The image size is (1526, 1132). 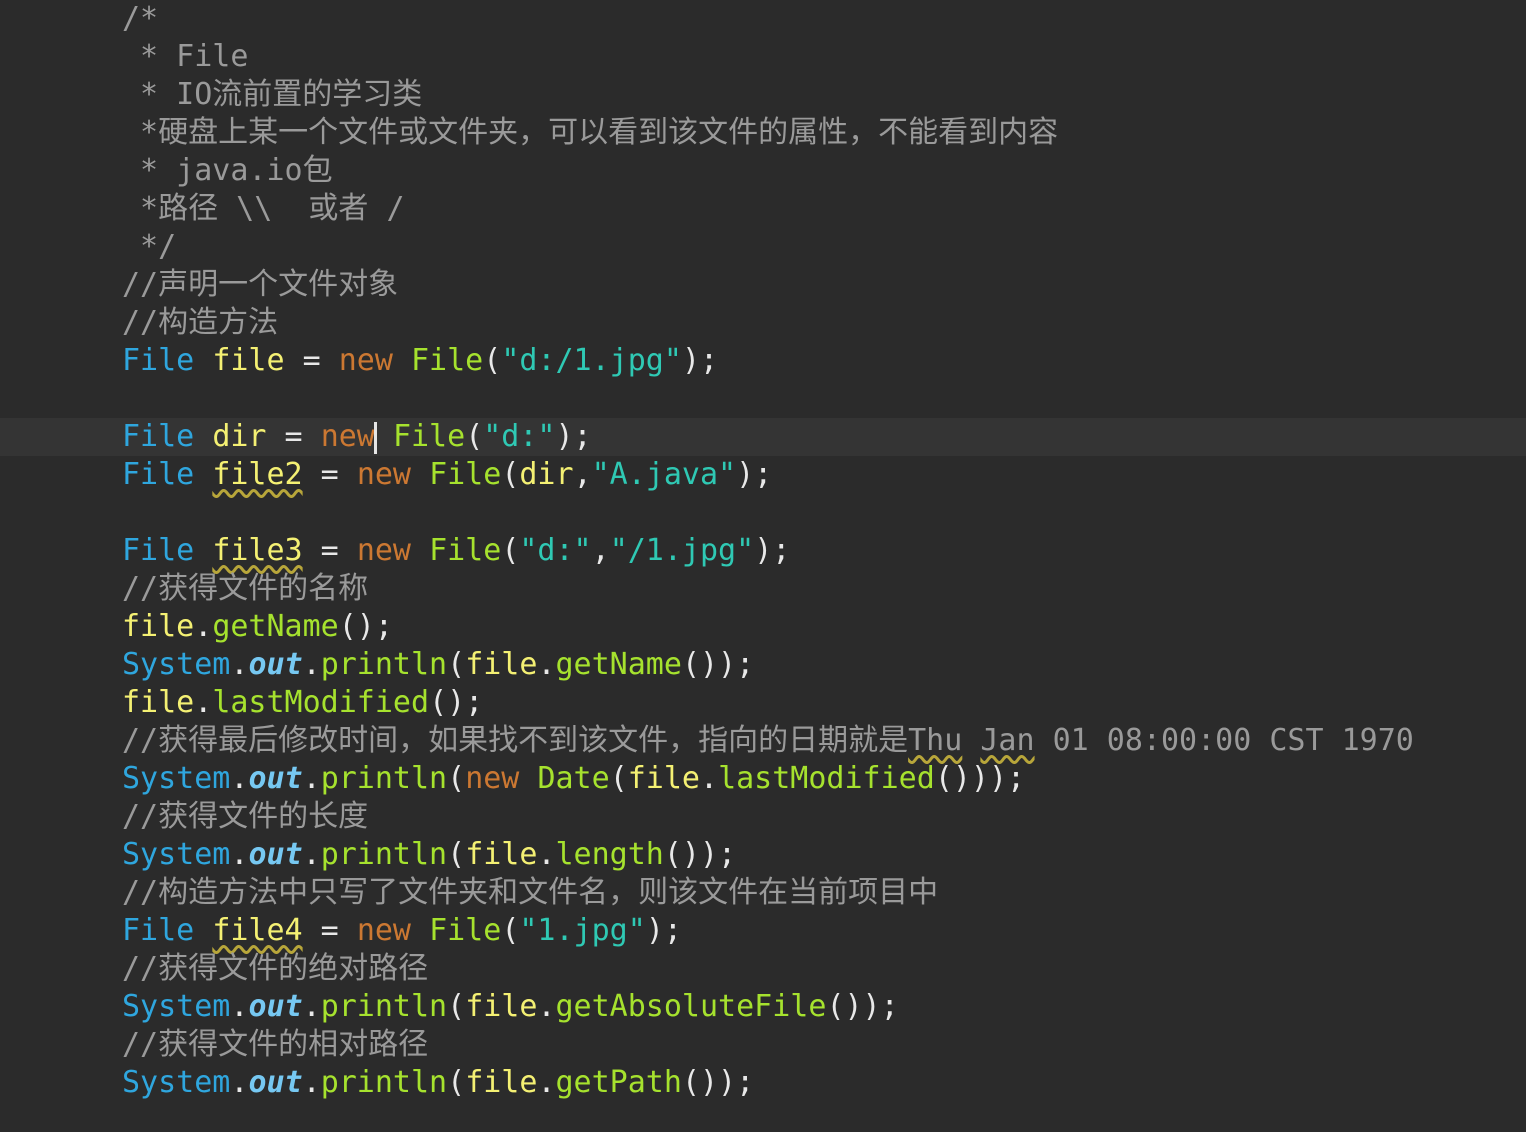 What do you see at coordinates (582, 930) in the screenshot?
I see `code-token-string: "1.jpg"` at bounding box center [582, 930].